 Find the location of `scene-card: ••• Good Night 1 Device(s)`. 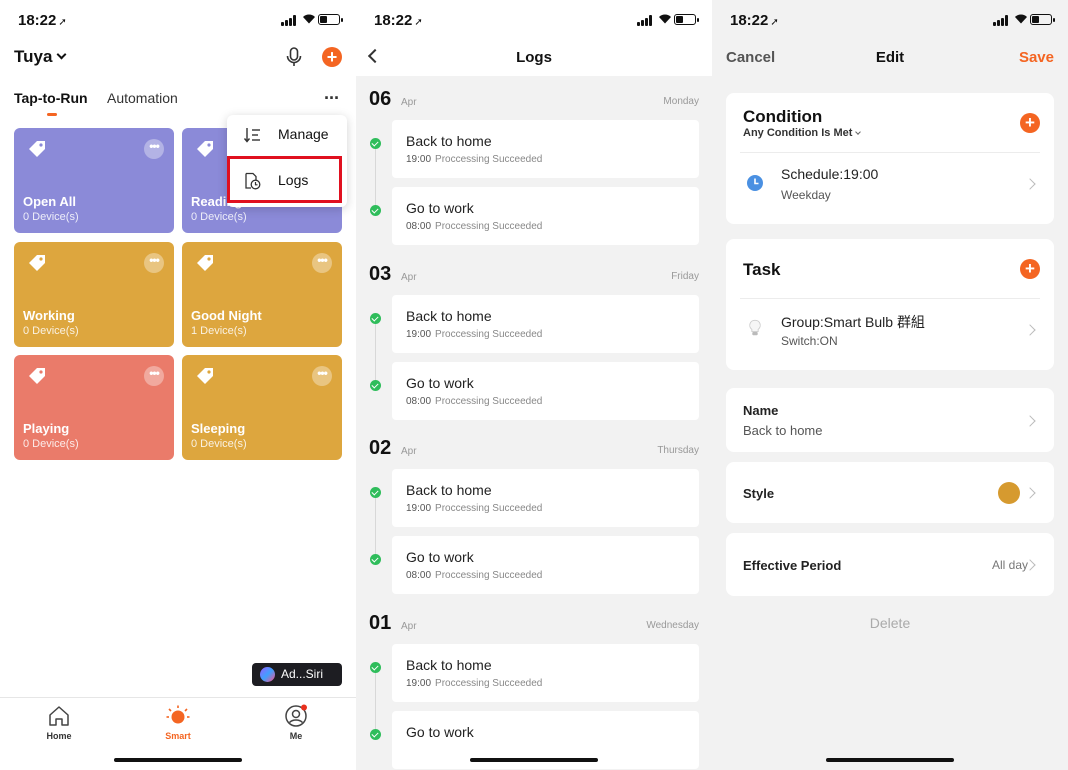

scene-card: ••• Good Night 1 Device(s) is located at coordinates (262, 294).